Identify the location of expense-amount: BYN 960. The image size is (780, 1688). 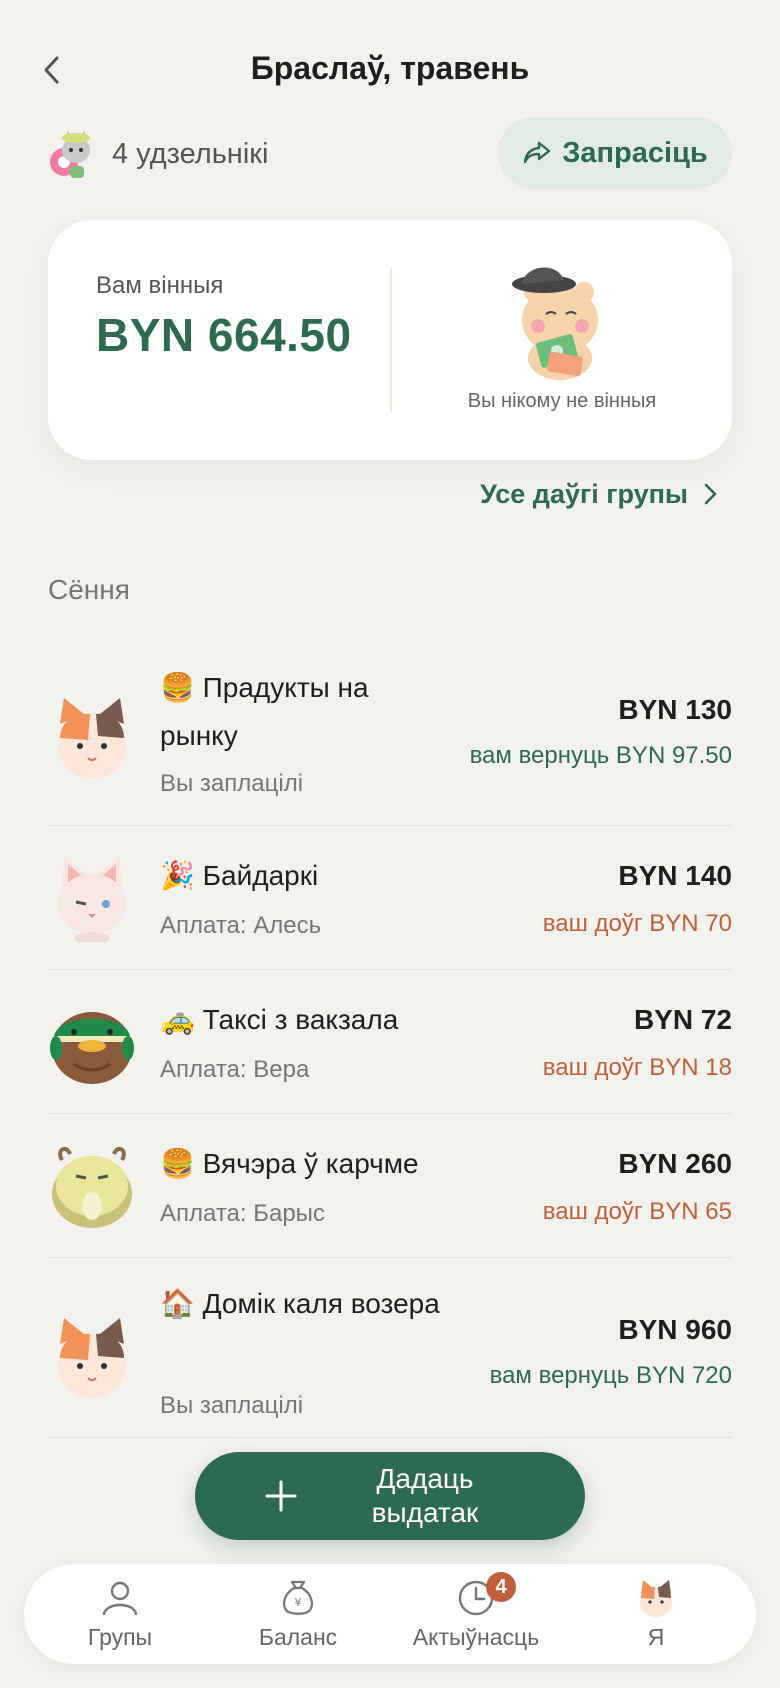
(675, 1329).